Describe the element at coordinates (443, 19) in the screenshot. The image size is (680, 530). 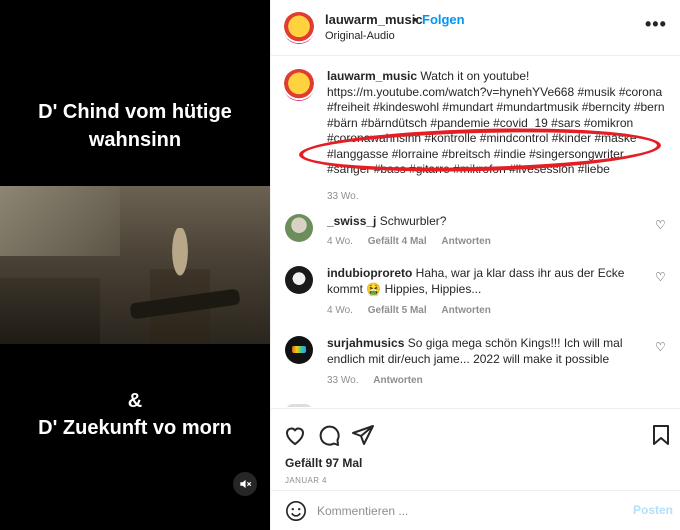
I see `follow-button: Folgen` at that location.